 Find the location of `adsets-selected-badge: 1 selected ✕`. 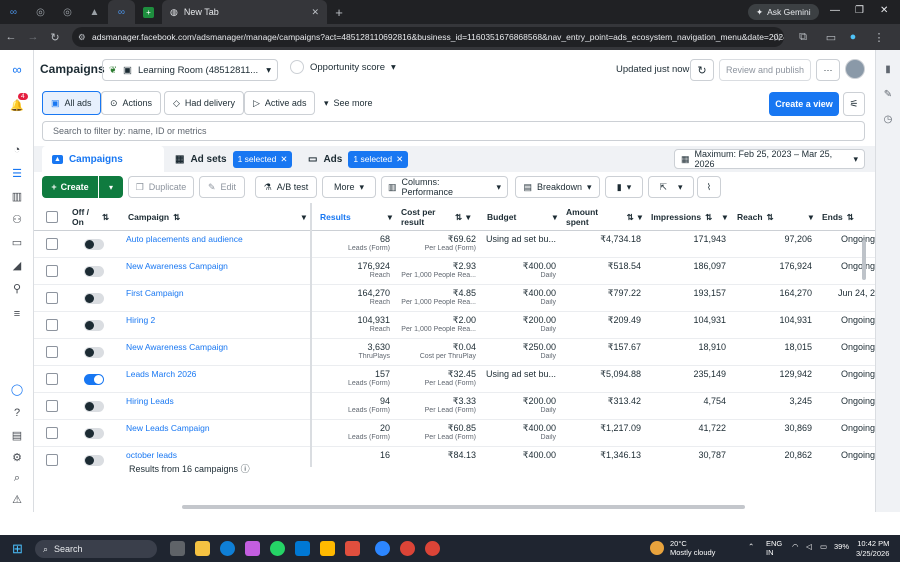

adsets-selected-badge: 1 selected ✕ is located at coordinates (262, 159).